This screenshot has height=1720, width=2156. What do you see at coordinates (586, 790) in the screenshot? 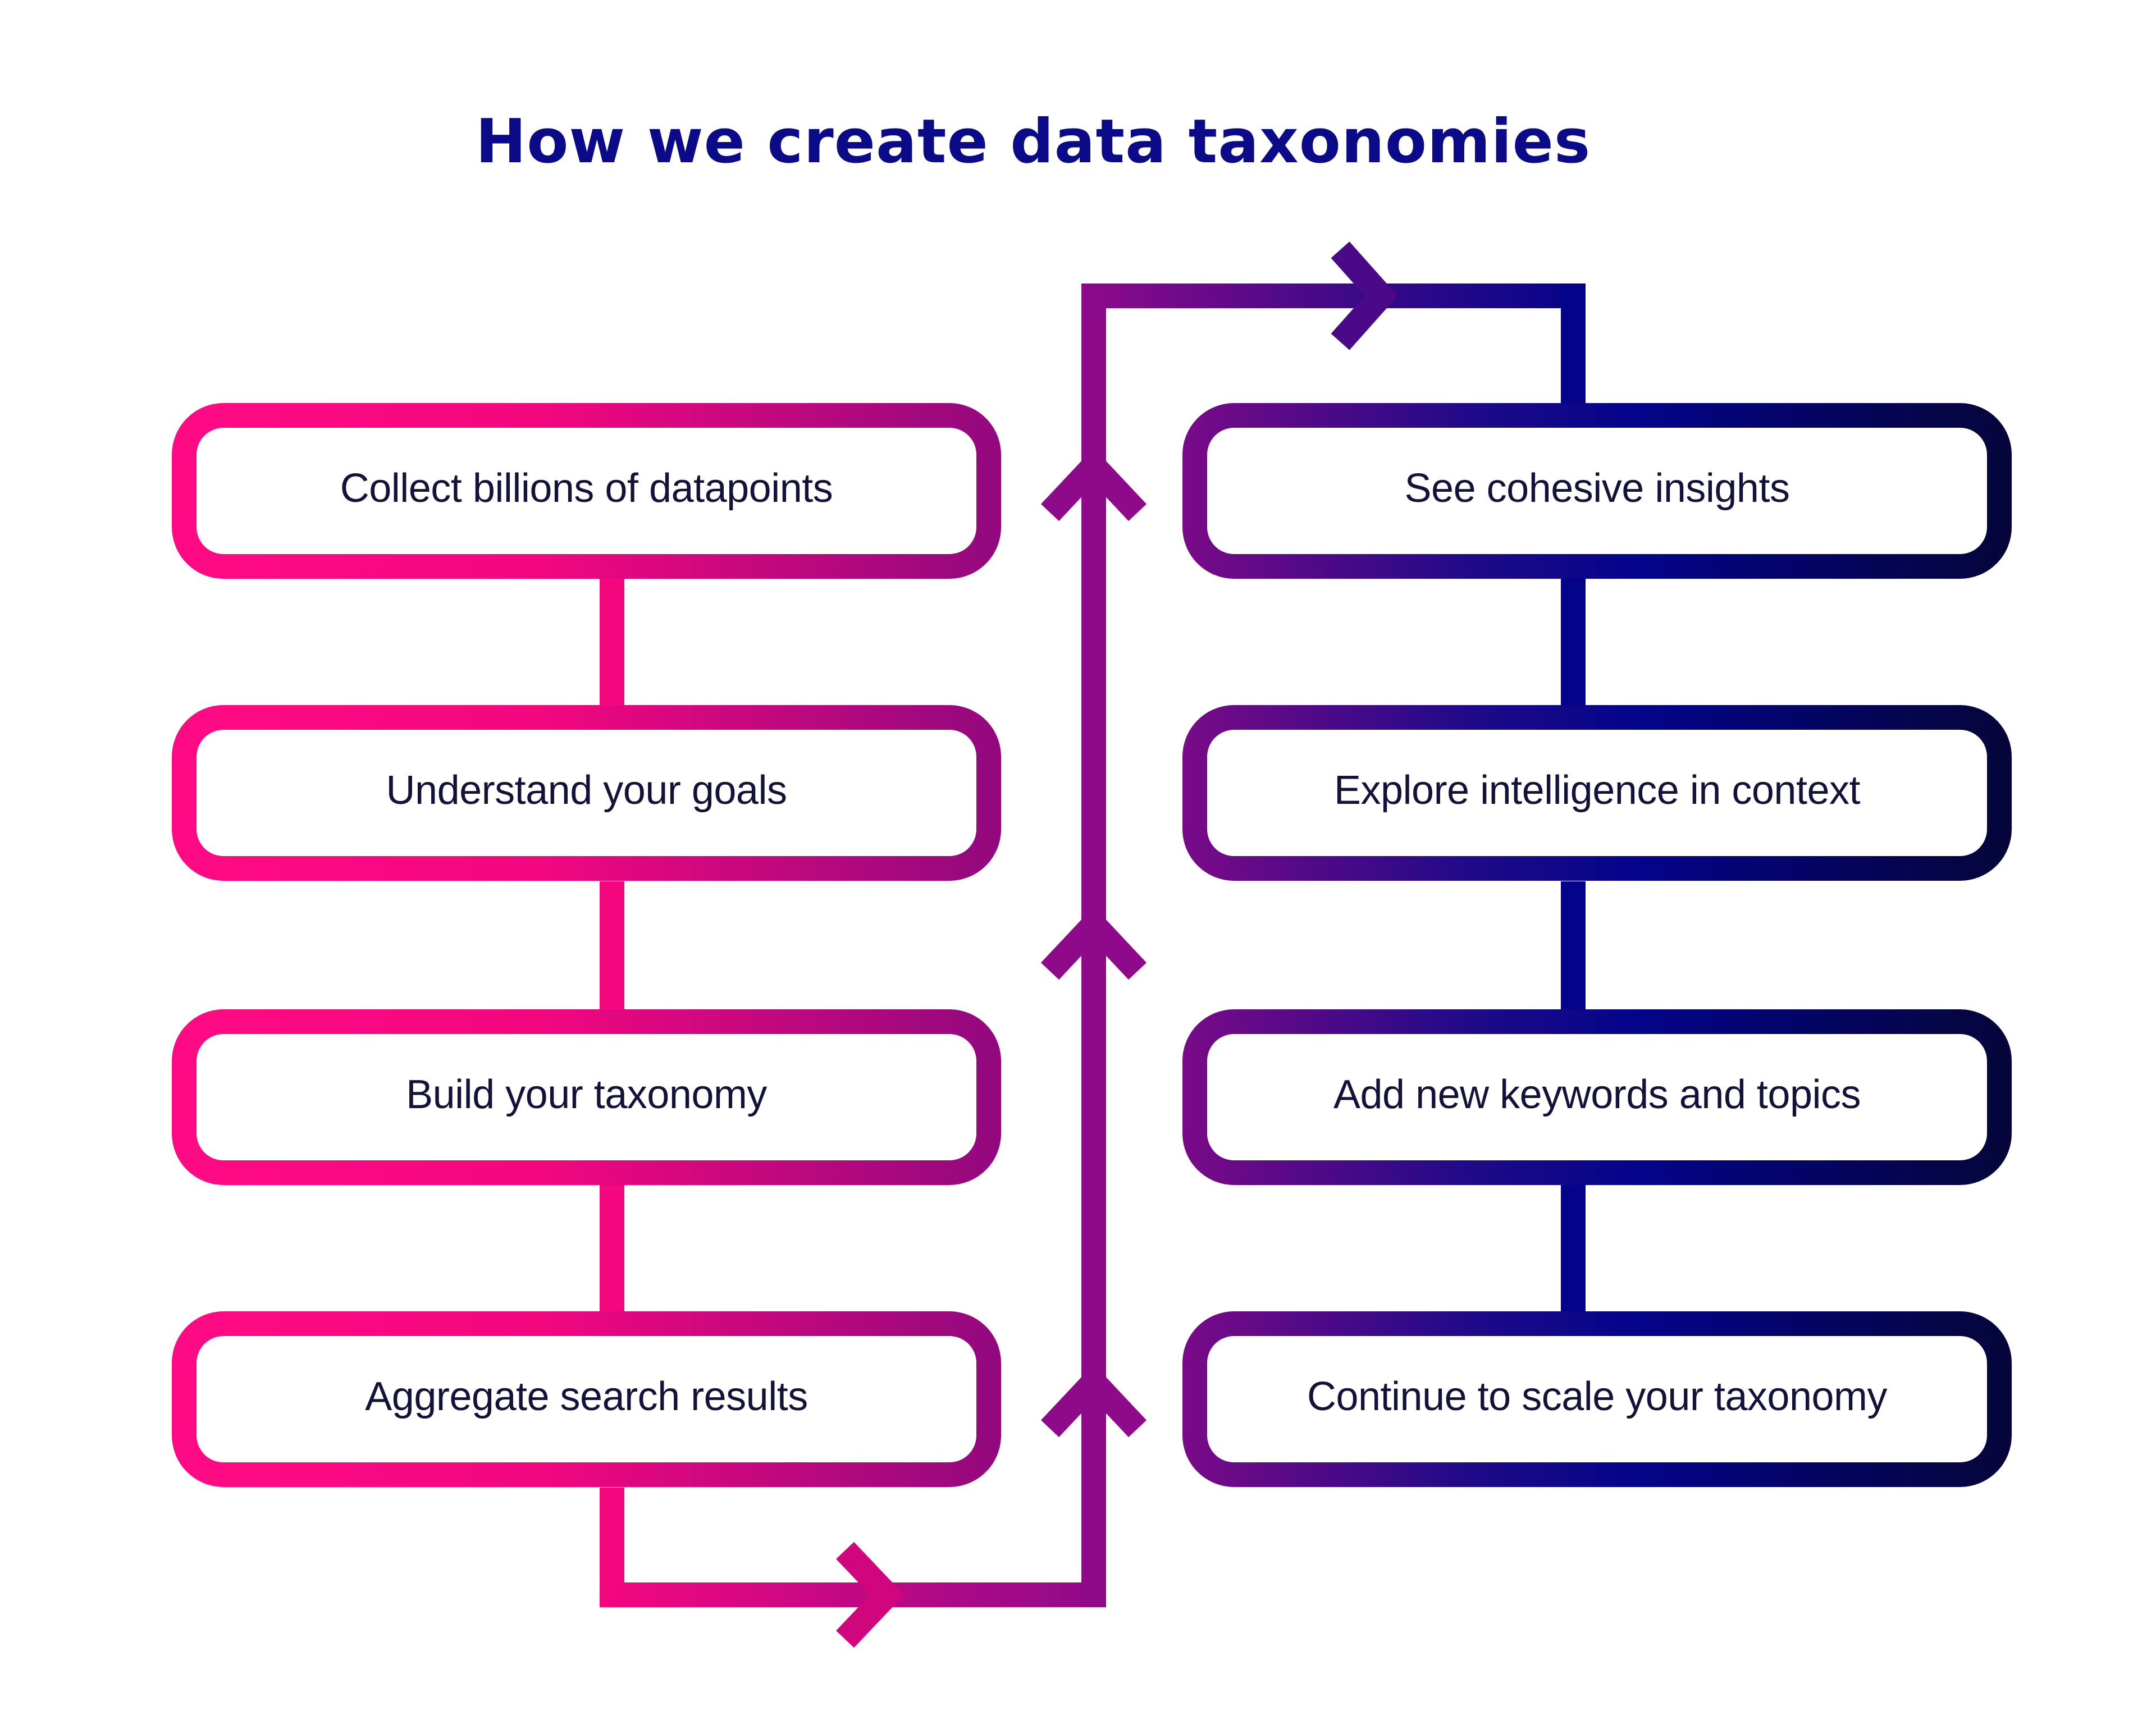
I see `step-label-left-2: Understand your goals` at bounding box center [586, 790].